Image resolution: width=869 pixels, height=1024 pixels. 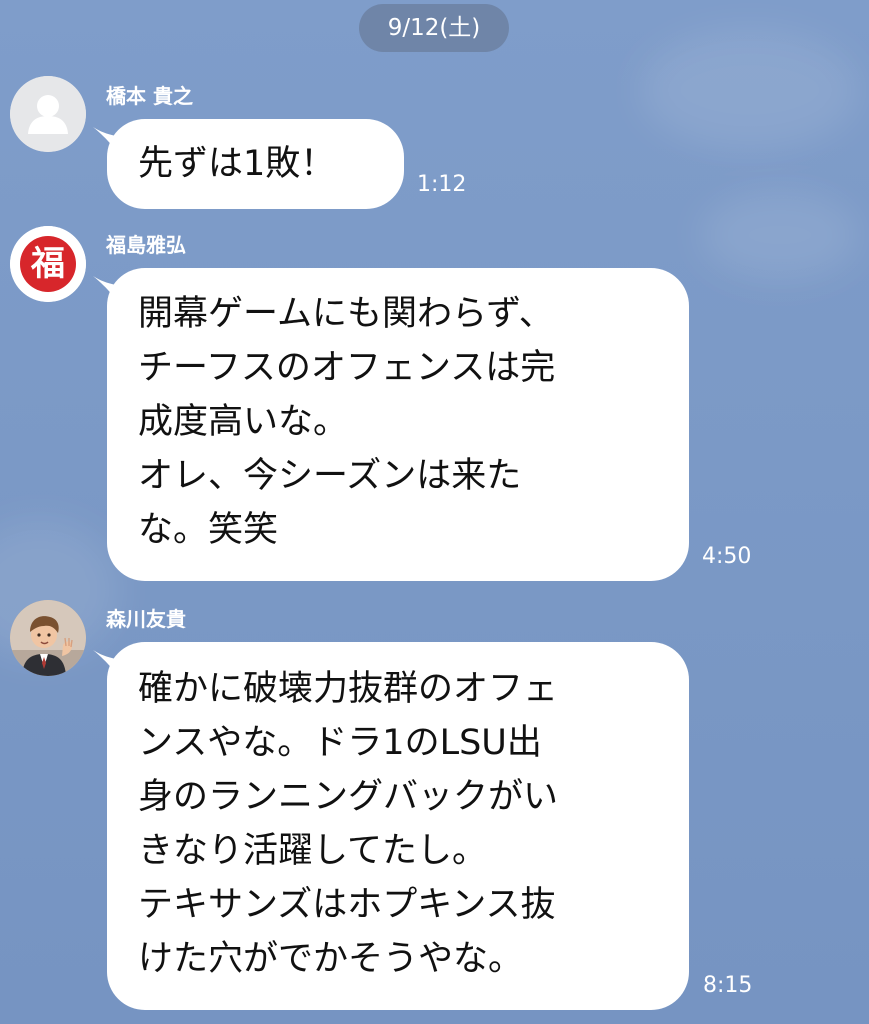 What do you see at coordinates (727, 556) in the screenshot?
I see `message-time: 4:50` at bounding box center [727, 556].